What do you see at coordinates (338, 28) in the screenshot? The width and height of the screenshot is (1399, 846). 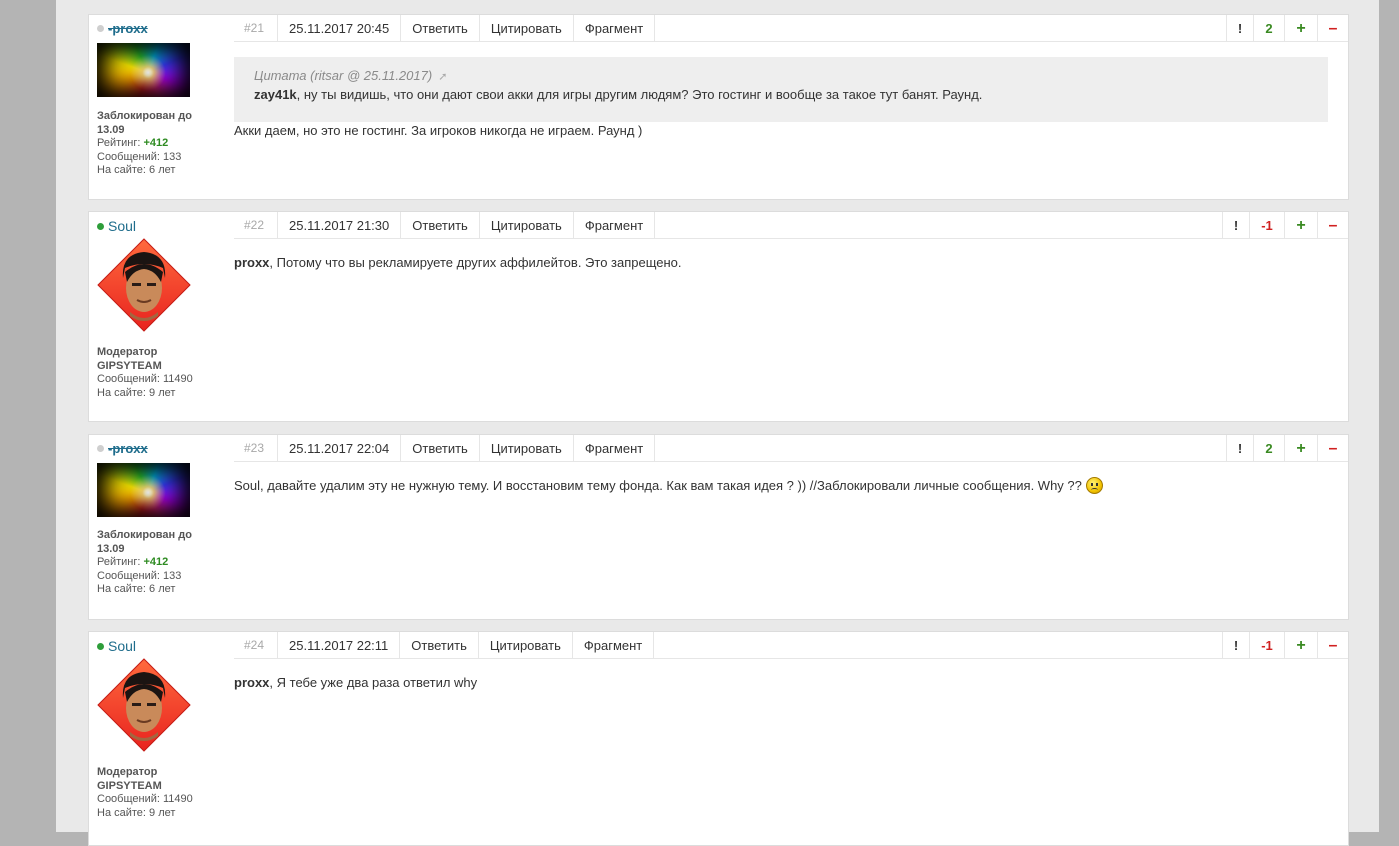 I see `post-datetime: 25.11.2017 20:45` at bounding box center [338, 28].